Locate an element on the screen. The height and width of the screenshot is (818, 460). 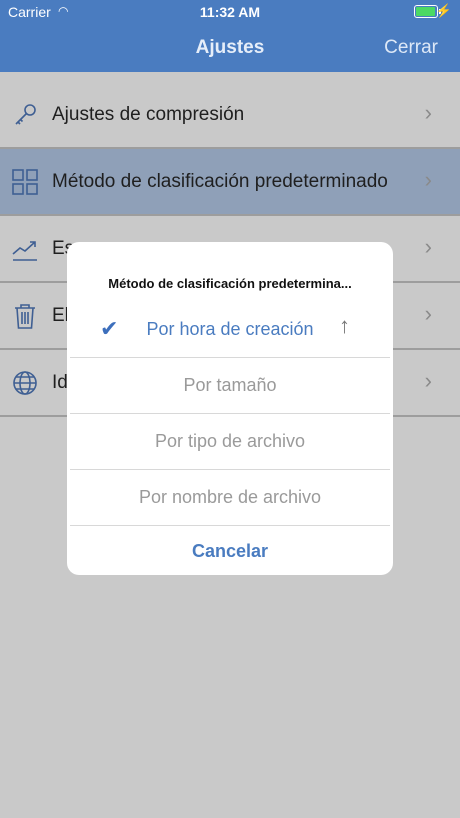
option-label: Por hora de creación is located at coordinates (230, 329).